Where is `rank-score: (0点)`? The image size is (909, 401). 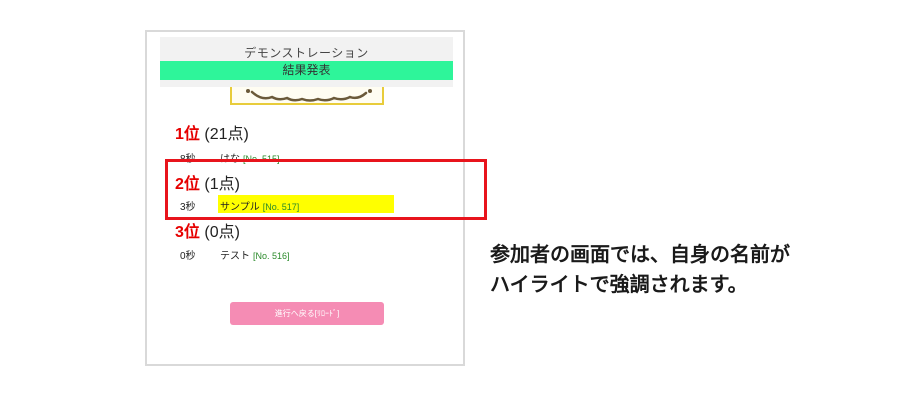
rank-score: (0点) is located at coordinates (222, 232).